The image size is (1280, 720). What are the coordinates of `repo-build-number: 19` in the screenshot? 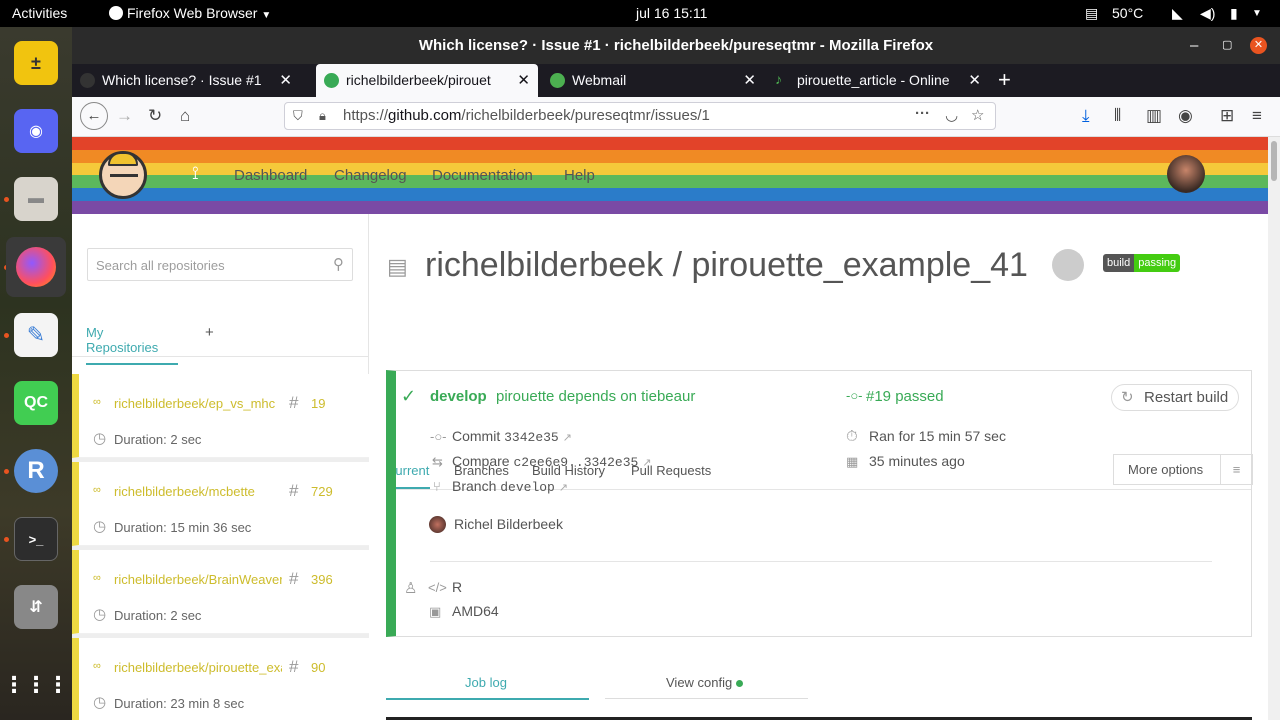 It's located at (318, 403).